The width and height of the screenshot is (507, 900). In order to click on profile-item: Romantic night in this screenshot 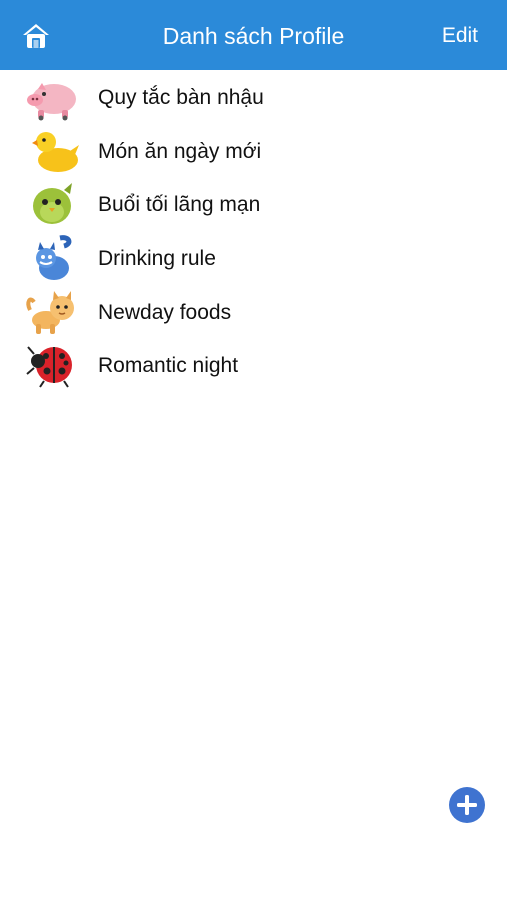, I will do `click(253, 365)`.